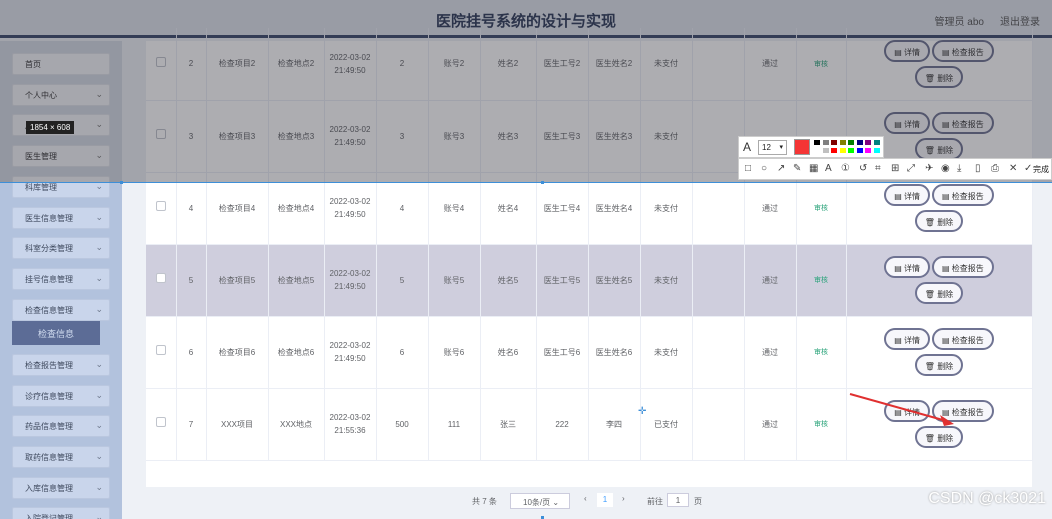 The image size is (1052, 519). What do you see at coordinates (99, 247) in the screenshot?
I see `chevron-down-icon: ⌄` at bounding box center [99, 247].